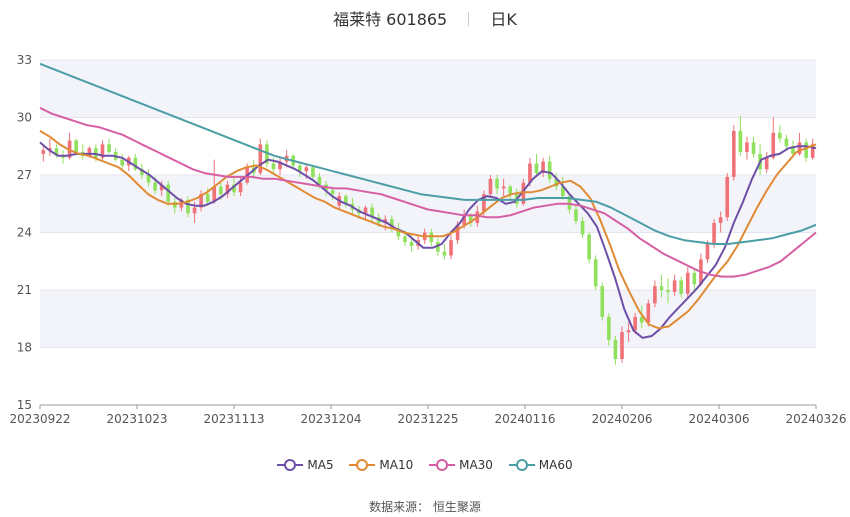 The height and width of the screenshot is (517, 850). Describe the element at coordinates (521, 465) in the screenshot. I see `legend-swatch-ma60` at that location.